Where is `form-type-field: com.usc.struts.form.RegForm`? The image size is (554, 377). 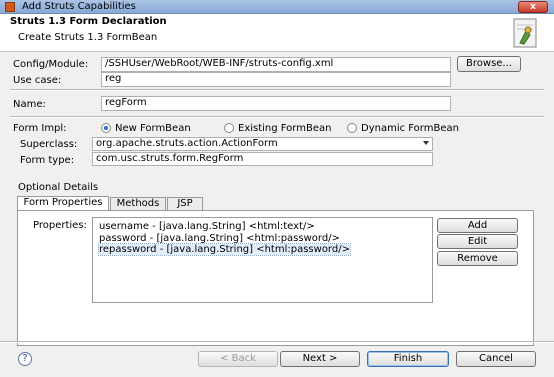 form-type-field: com.usc.struts.form.RegForm is located at coordinates (262, 159).